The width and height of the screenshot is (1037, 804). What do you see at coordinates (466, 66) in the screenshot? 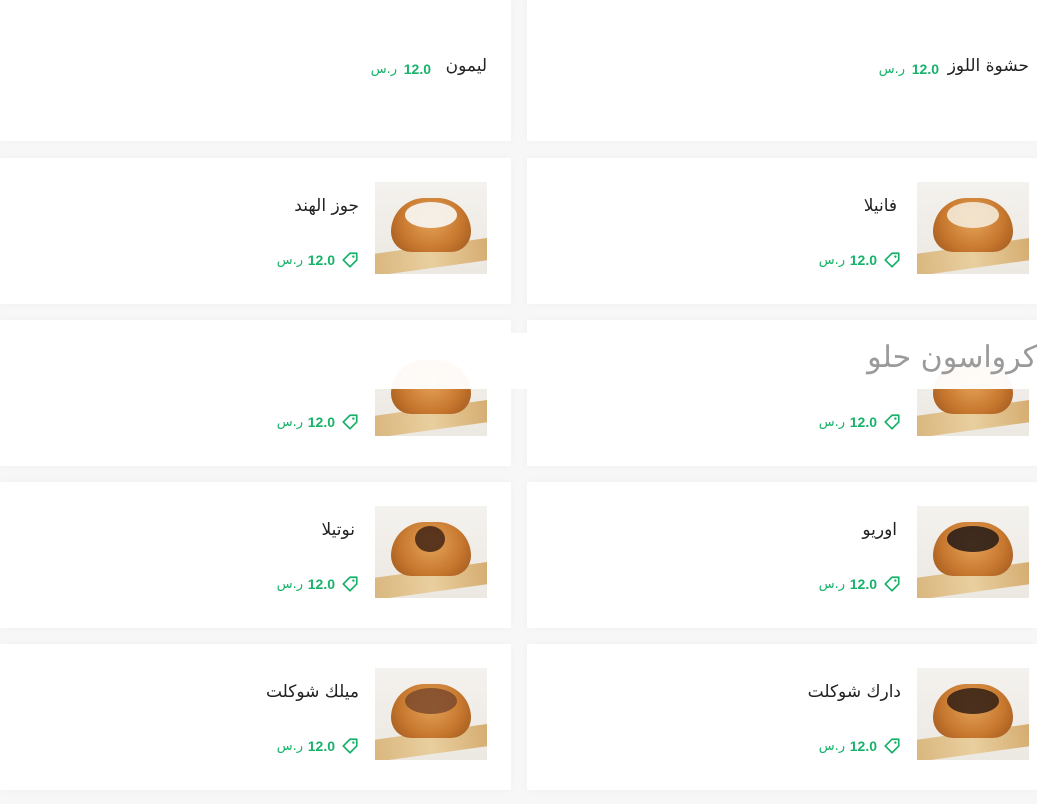
I see `product-name: ليمون` at bounding box center [466, 66].